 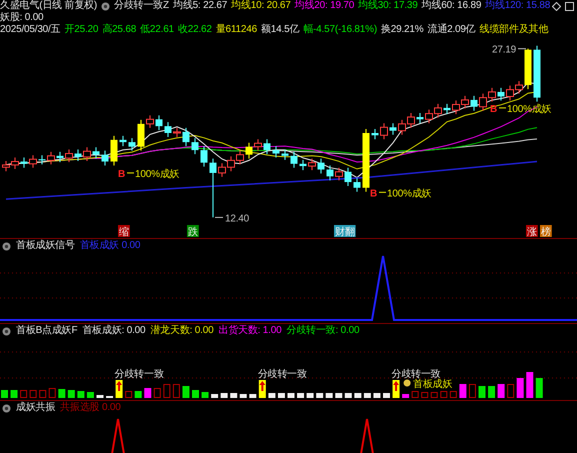 I want to click on quote-value: 2025/05/30/五, so click(x=30, y=30).